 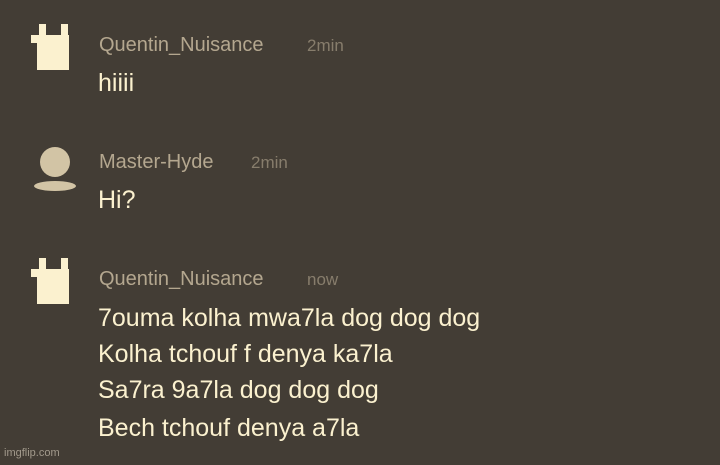 What do you see at coordinates (289, 318) in the screenshot?
I see `message-text-line: 7ouma kolha mwa7la dog dog dog` at bounding box center [289, 318].